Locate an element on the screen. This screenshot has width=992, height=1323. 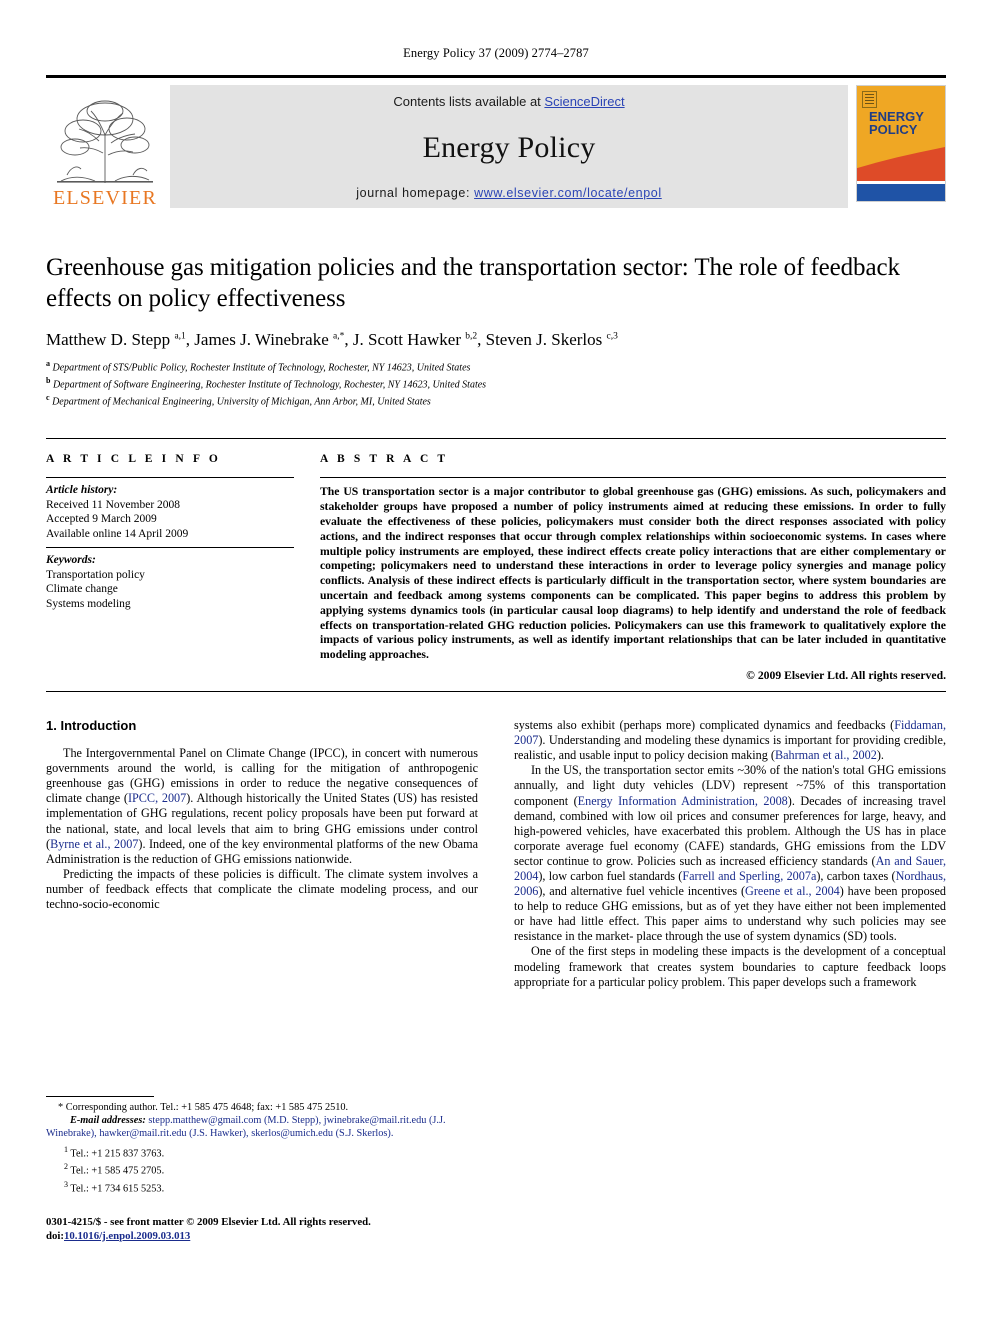
running-head: Energy Policy 37 (2009) 2774–2787 is located at coordinates (496, 53).